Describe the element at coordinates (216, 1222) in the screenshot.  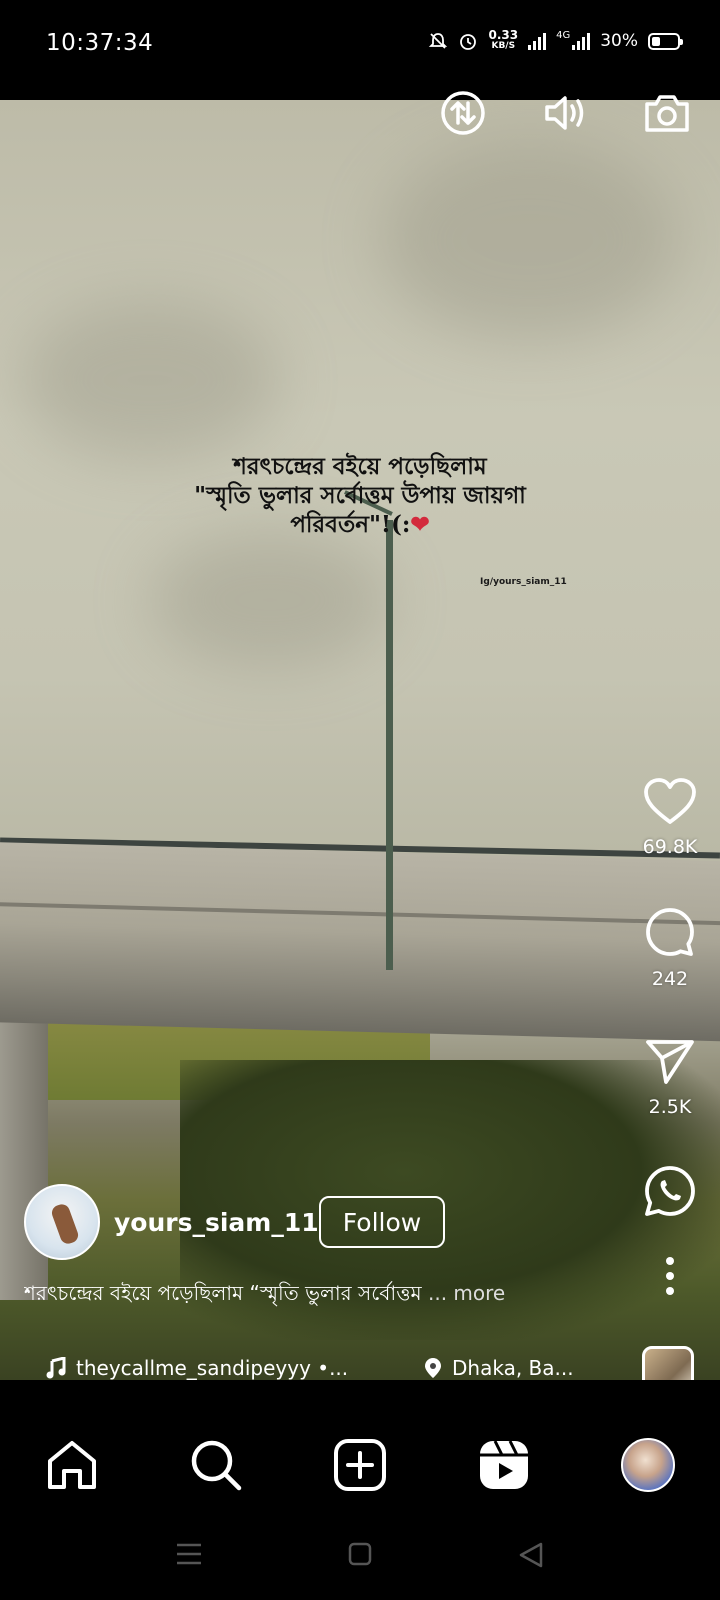
I see `author-username: yours_siam_11` at that location.